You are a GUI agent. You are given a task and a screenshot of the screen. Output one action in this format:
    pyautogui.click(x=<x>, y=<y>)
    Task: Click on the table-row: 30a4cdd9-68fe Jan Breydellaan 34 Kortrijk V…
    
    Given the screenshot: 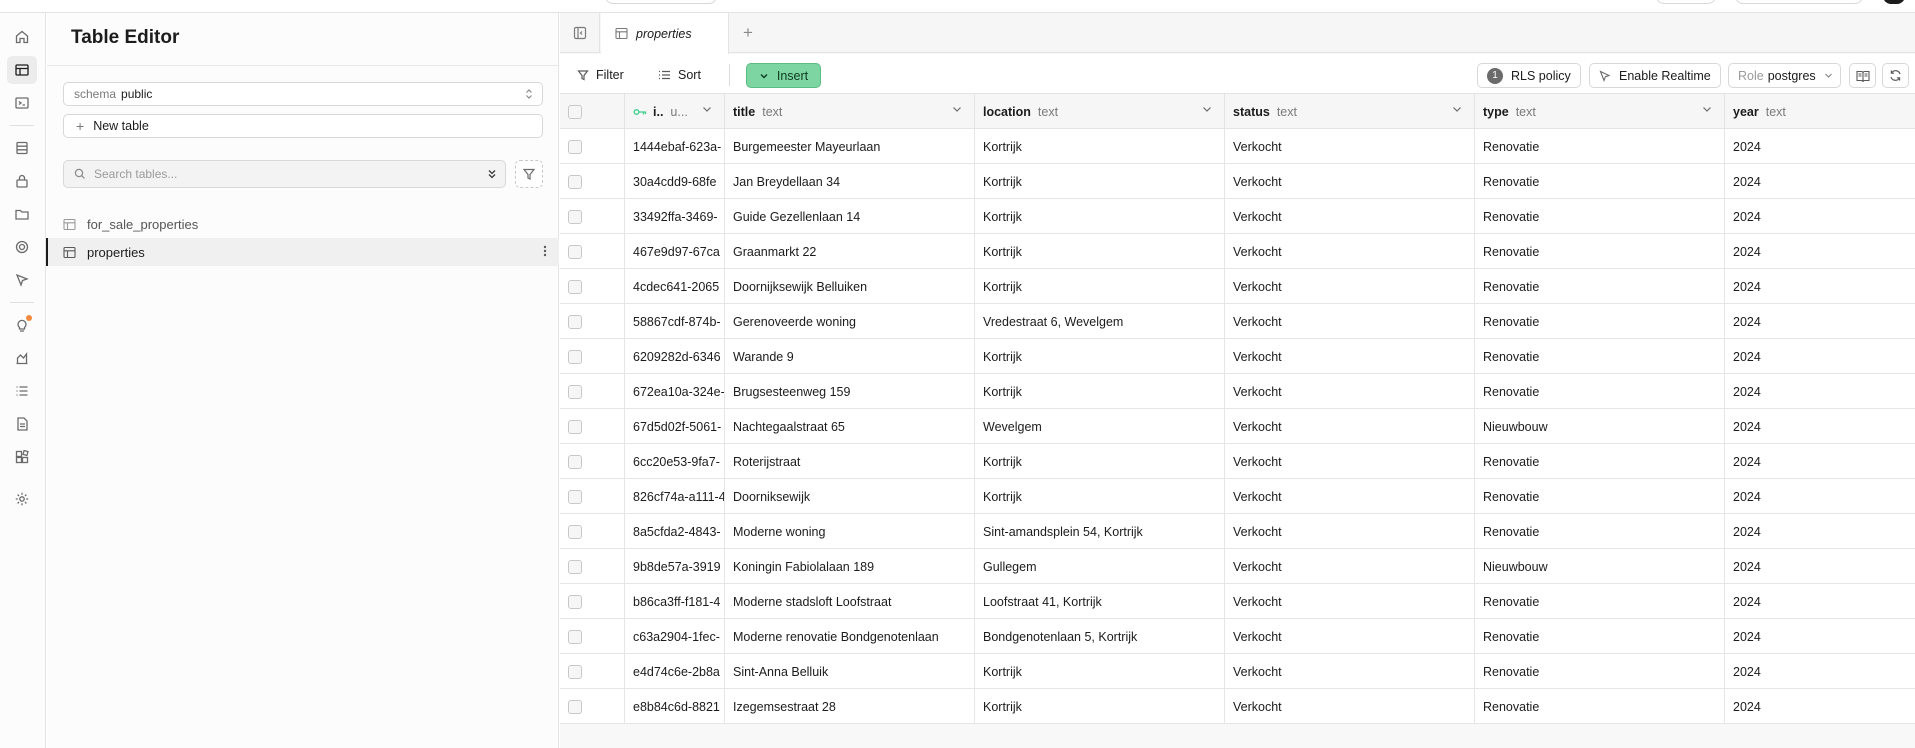 What is the action you would take?
    pyautogui.click(x=1237, y=181)
    